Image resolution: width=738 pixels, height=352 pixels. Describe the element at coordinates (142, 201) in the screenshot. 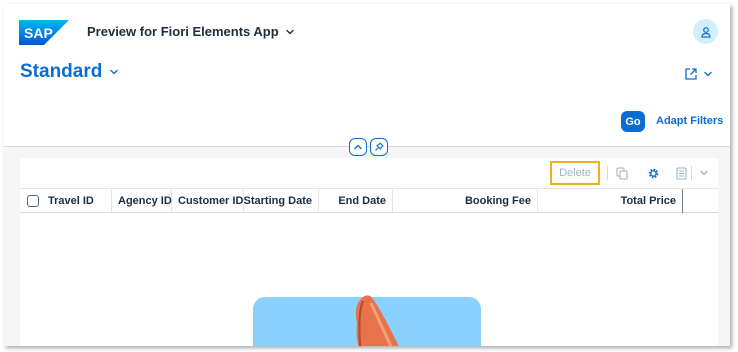

I see `column-header-agency-id: Agency ID` at that location.